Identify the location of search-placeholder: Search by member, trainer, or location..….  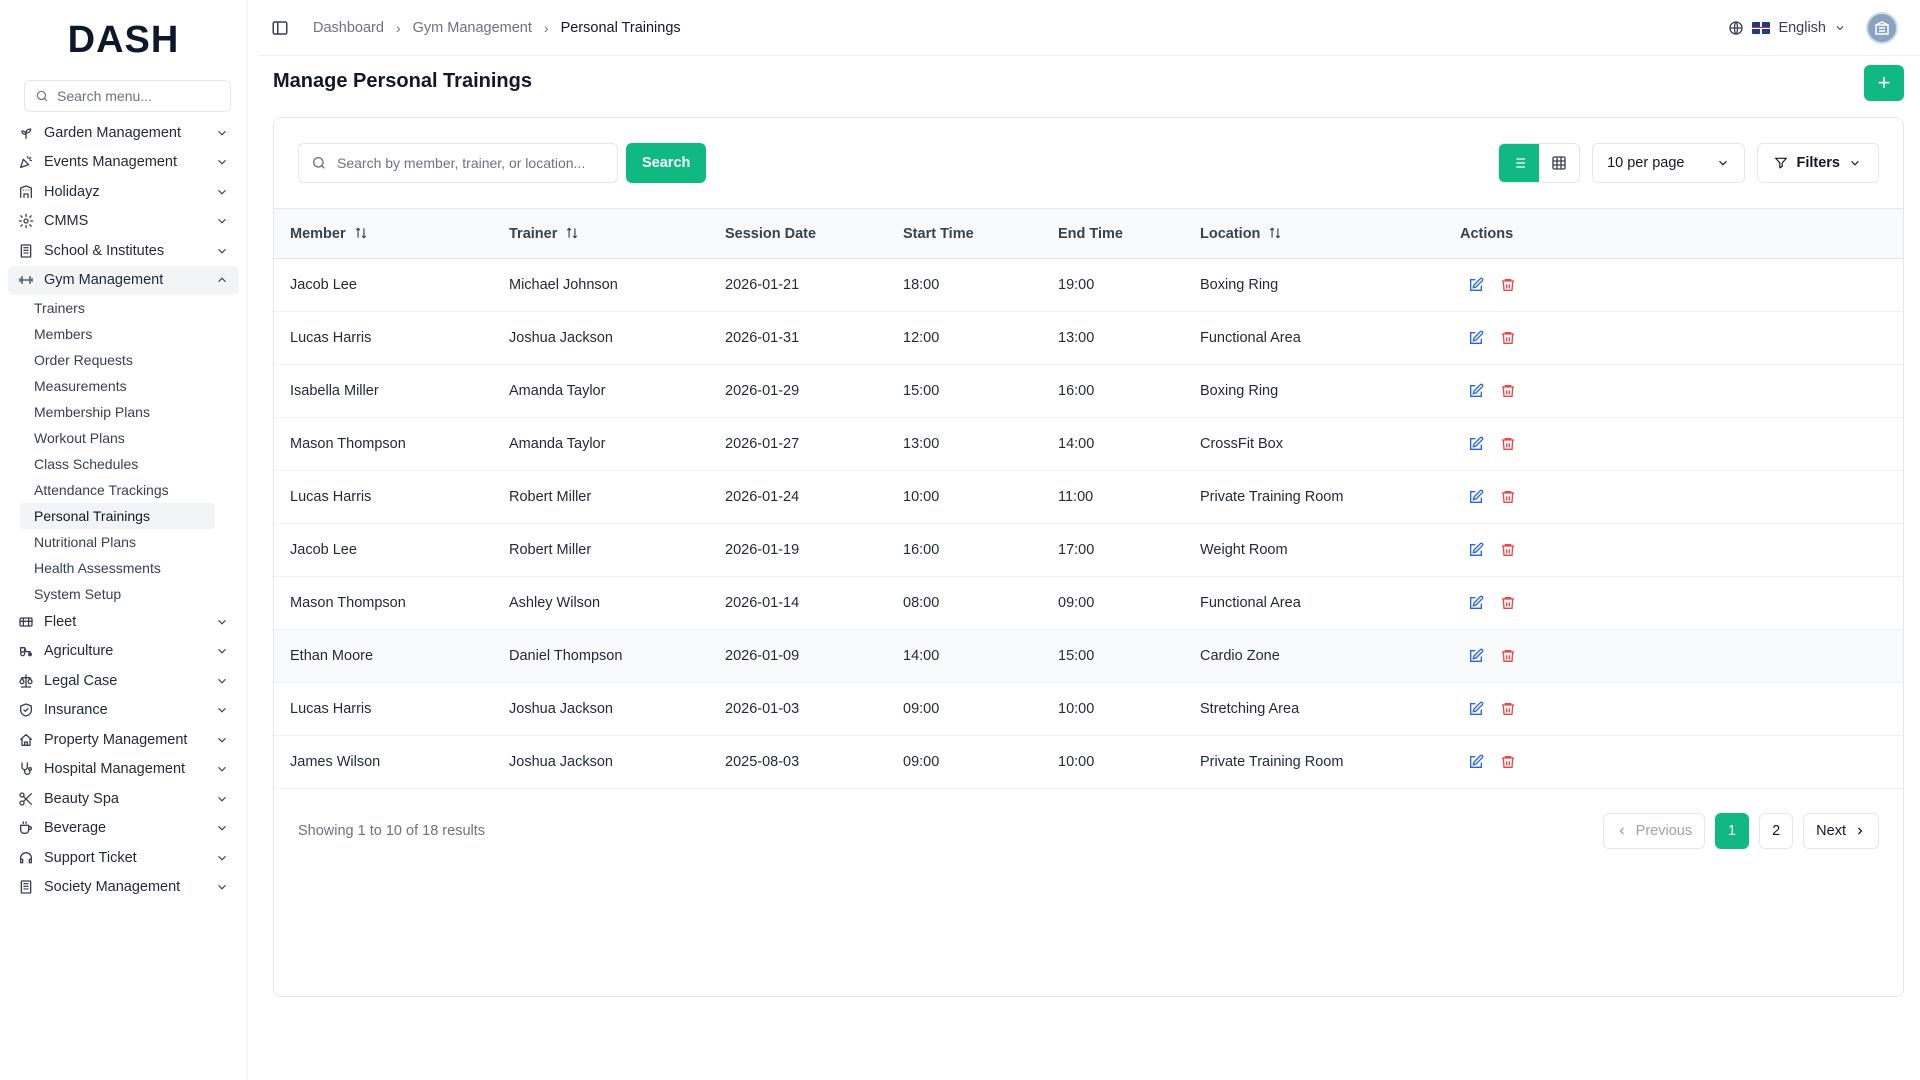
(461, 163).